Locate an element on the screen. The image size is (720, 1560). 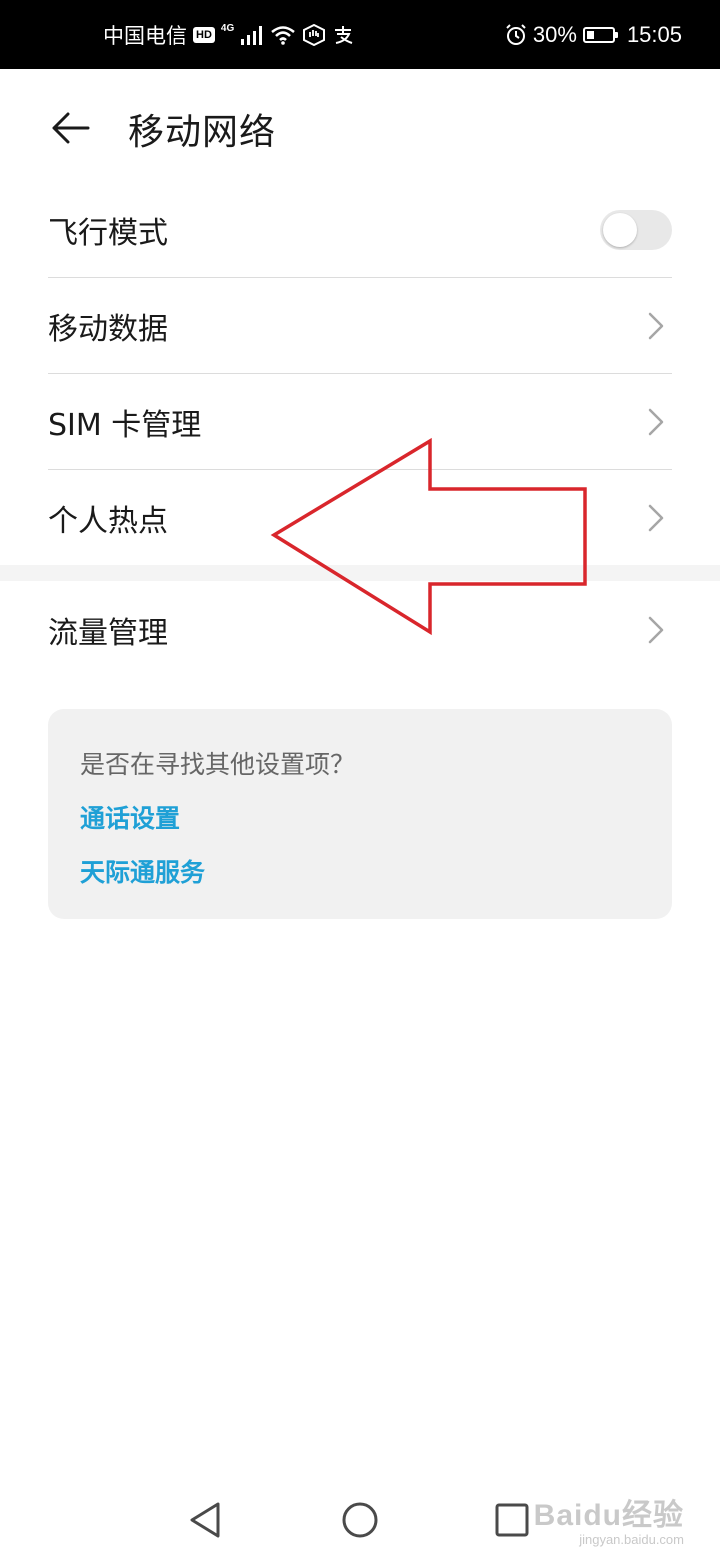
watermark-main: Baidu经验 is located at coordinates (608, 1515).